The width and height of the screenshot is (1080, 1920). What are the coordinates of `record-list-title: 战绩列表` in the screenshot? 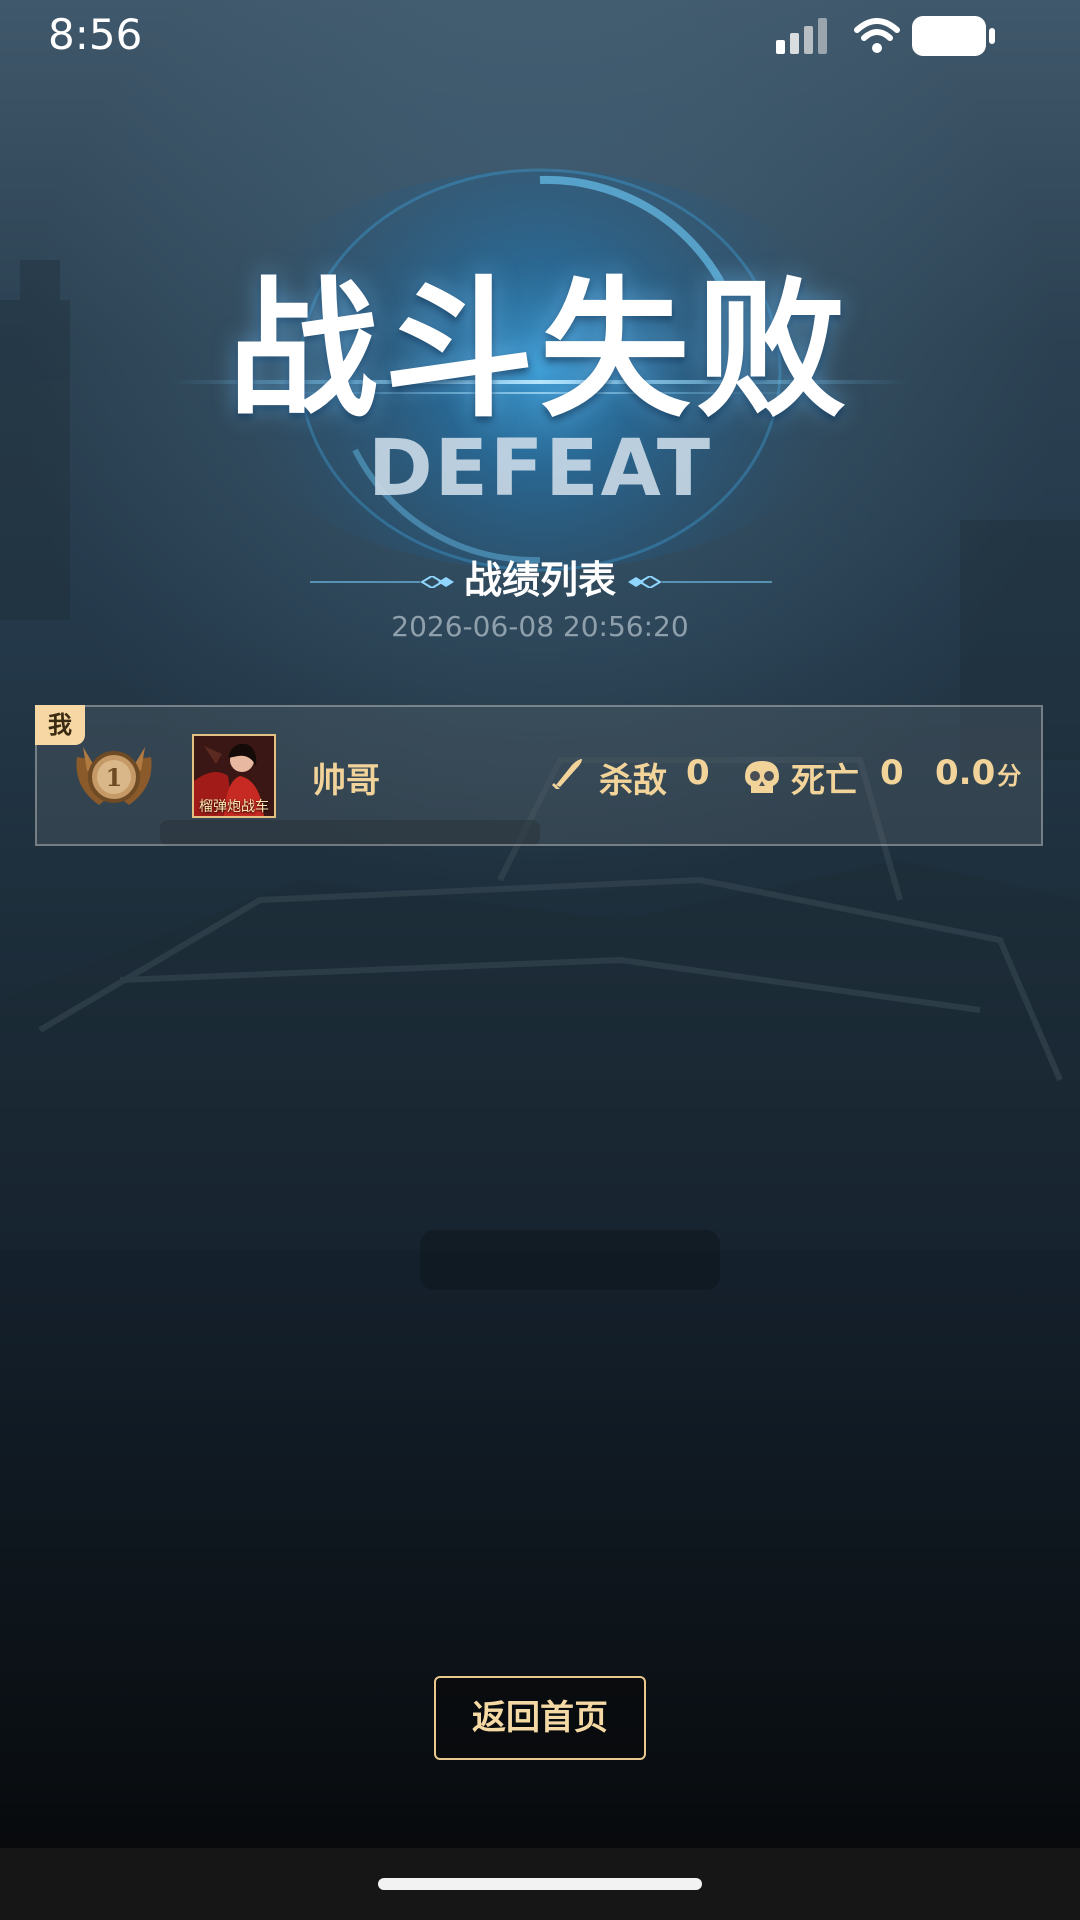 It's located at (539, 580).